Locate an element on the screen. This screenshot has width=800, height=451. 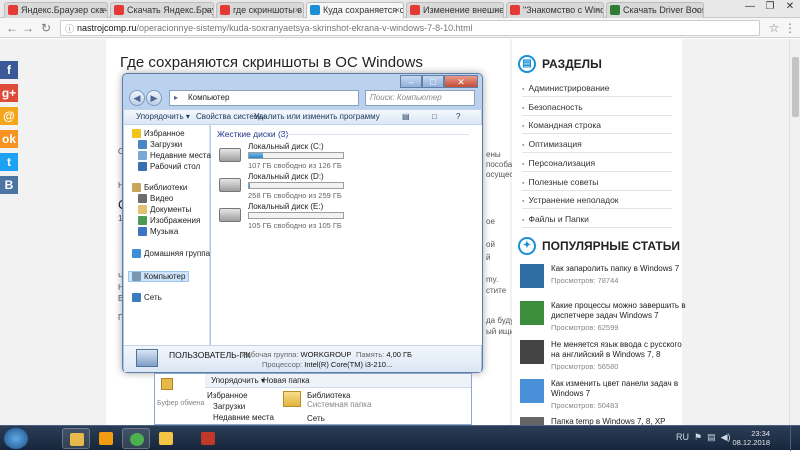
menu-icon: ⋮ is located at coordinates (790, 28).